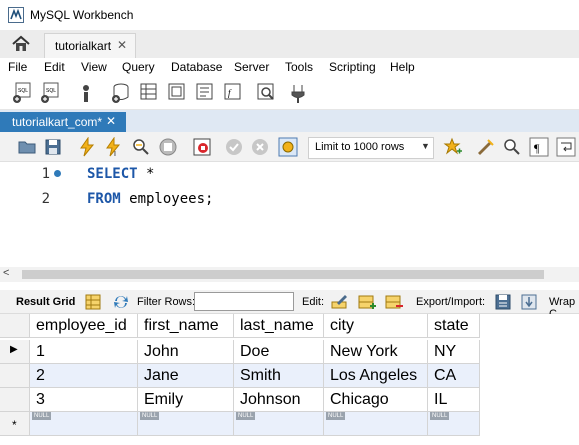 This screenshot has height=445, width=579. What do you see at coordinates (298, 93) in the screenshot?
I see `reconnect-icon` at bounding box center [298, 93].